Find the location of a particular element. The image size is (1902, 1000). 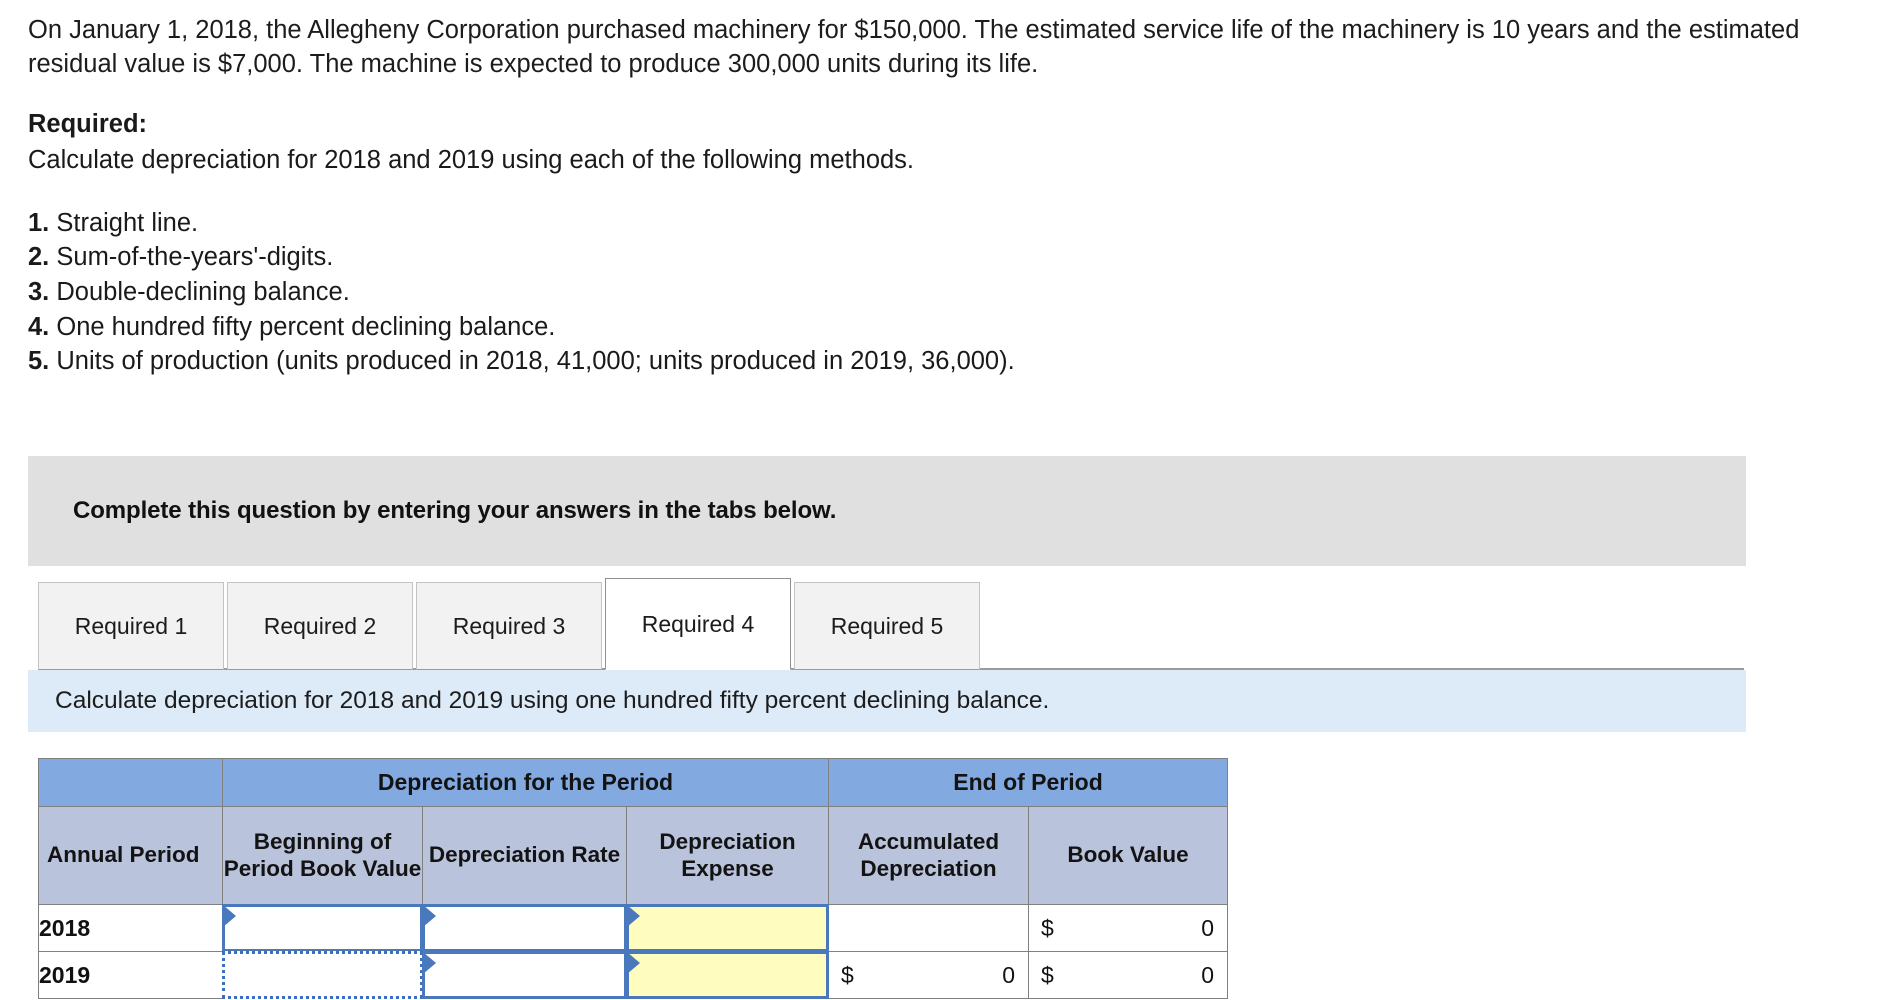

cell-depreciation-rate-2019 is located at coordinates (524, 975).